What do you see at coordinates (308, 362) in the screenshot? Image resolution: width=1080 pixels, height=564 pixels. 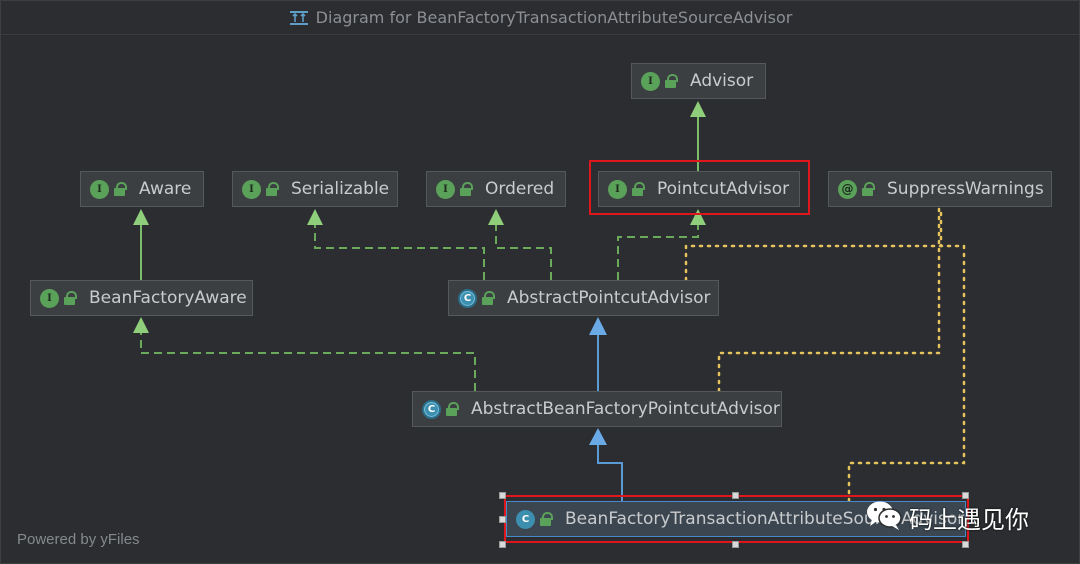 I see `edge-abstractbfpointcutadvisor-beanfactoryaware` at bounding box center [308, 362].